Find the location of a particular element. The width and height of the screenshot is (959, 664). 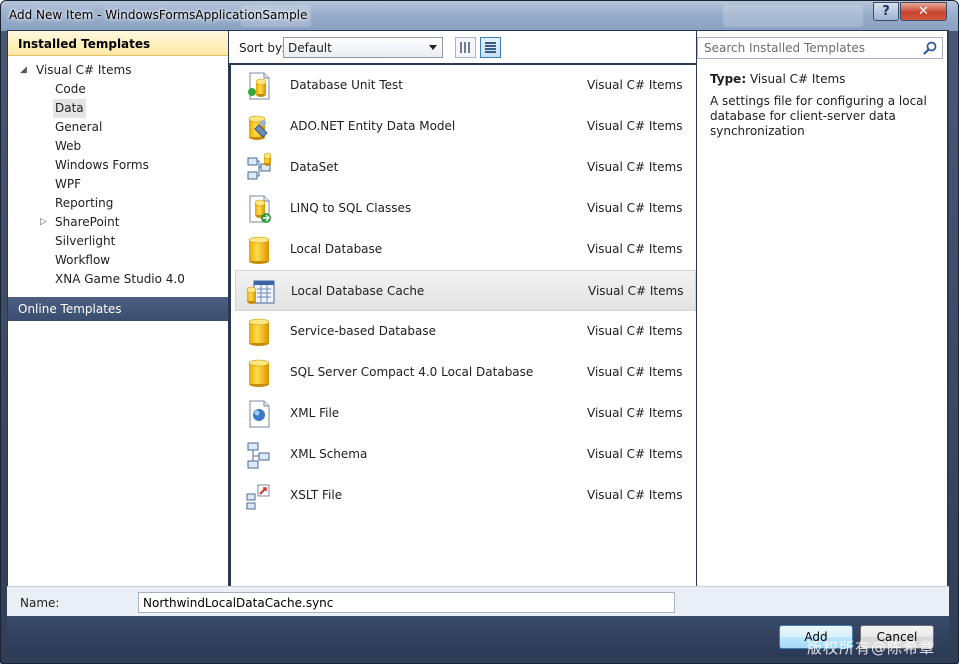

template-row: ADO.NET Entity Data Model Visual C# Items is located at coordinates (463, 126).